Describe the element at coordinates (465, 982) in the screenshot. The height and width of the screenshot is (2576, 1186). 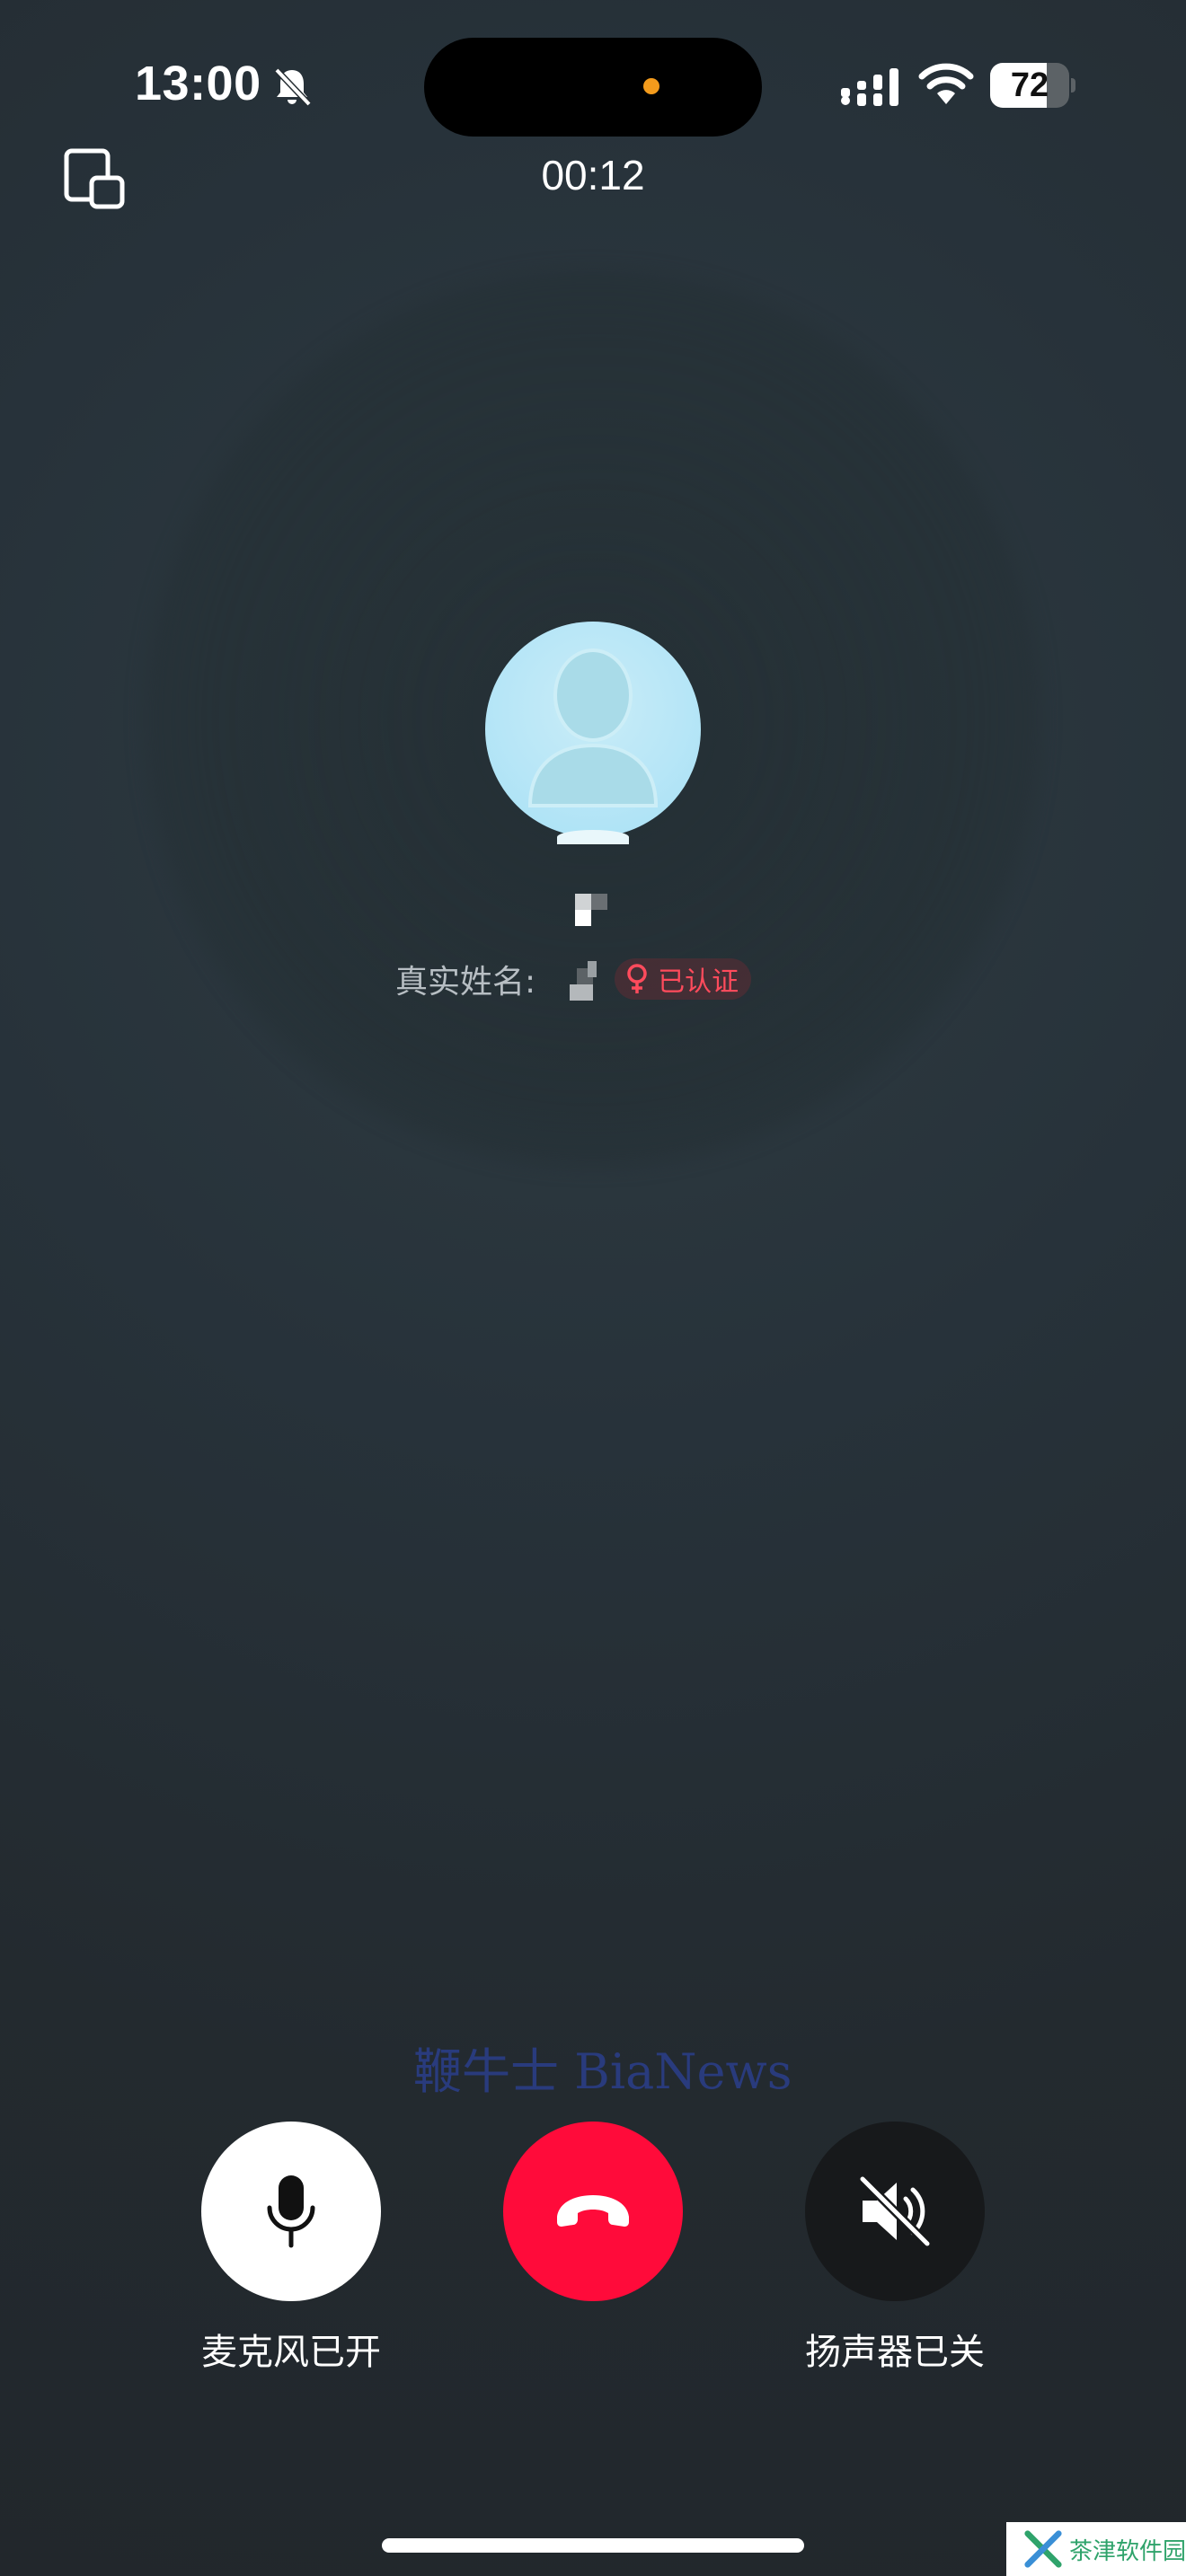
I see `real-name-label: 真实姓名:` at that location.